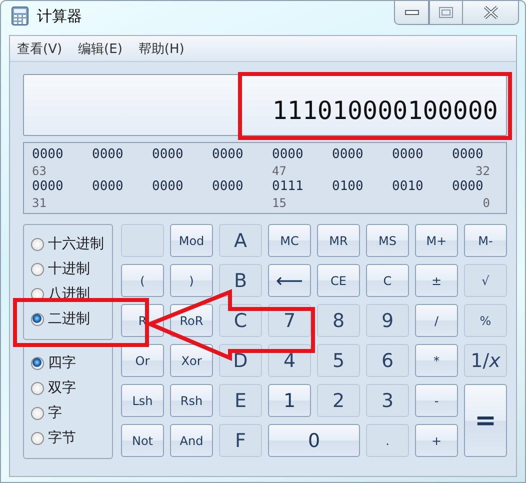 The width and height of the screenshot is (526, 483). Describe the element at coordinates (71, 388) in the screenshot. I see `word-size-radio: 双字` at that location.